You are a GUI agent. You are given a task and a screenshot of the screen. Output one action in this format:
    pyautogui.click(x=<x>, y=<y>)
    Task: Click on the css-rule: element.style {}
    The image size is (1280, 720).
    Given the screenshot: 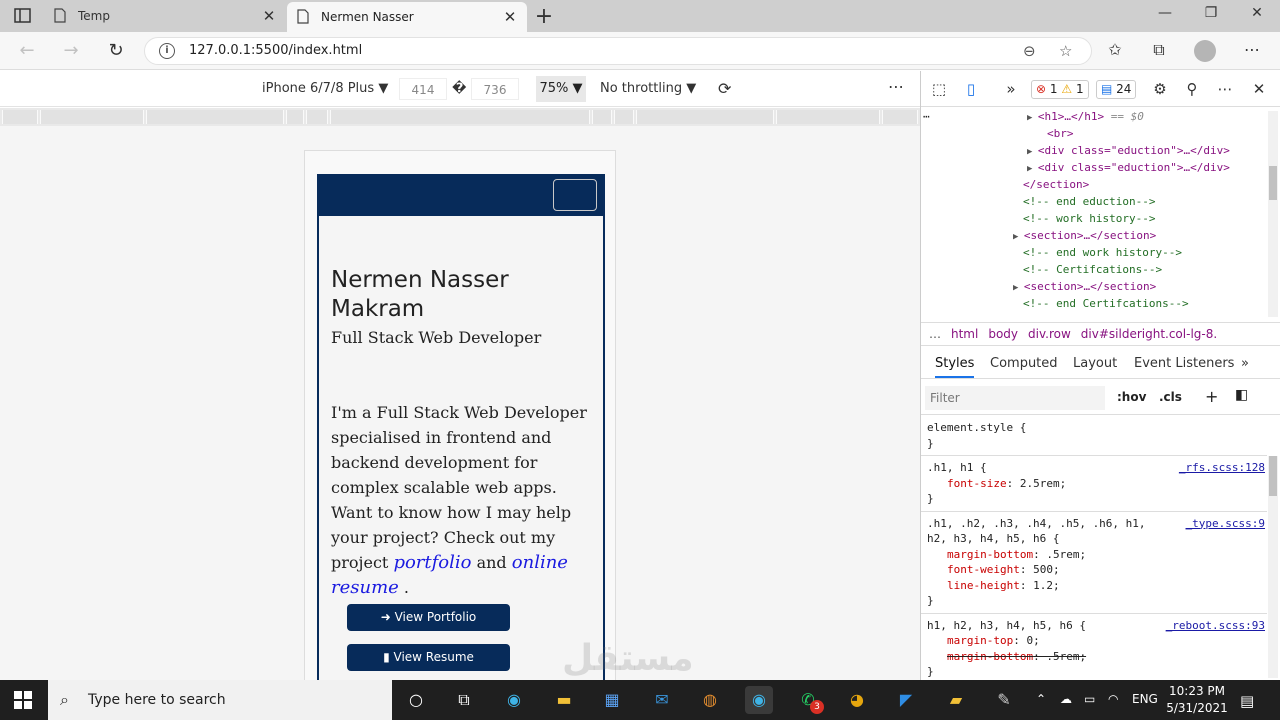 What is the action you would take?
    pyautogui.click(x=1094, y=436)
    